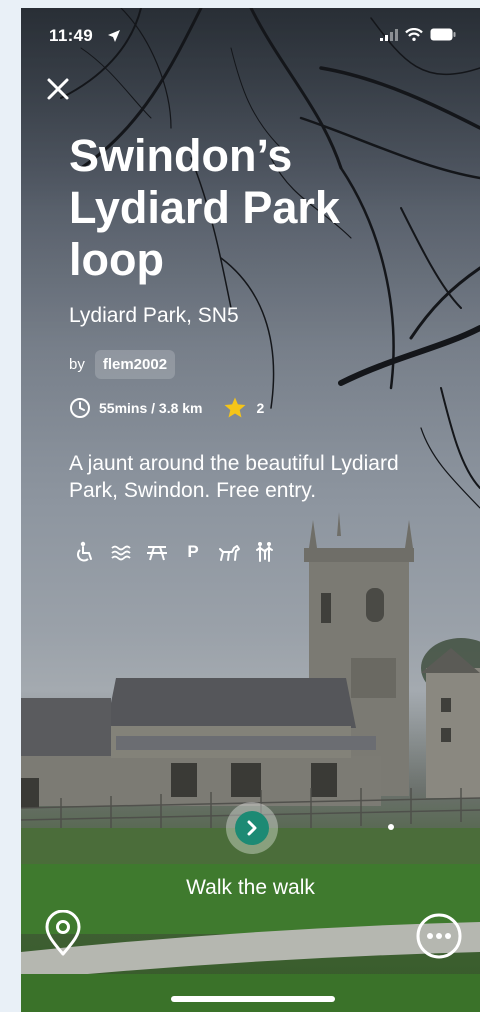 The image size is (480, 1012). I want to click on rating-count: 2, so click(260, 408).